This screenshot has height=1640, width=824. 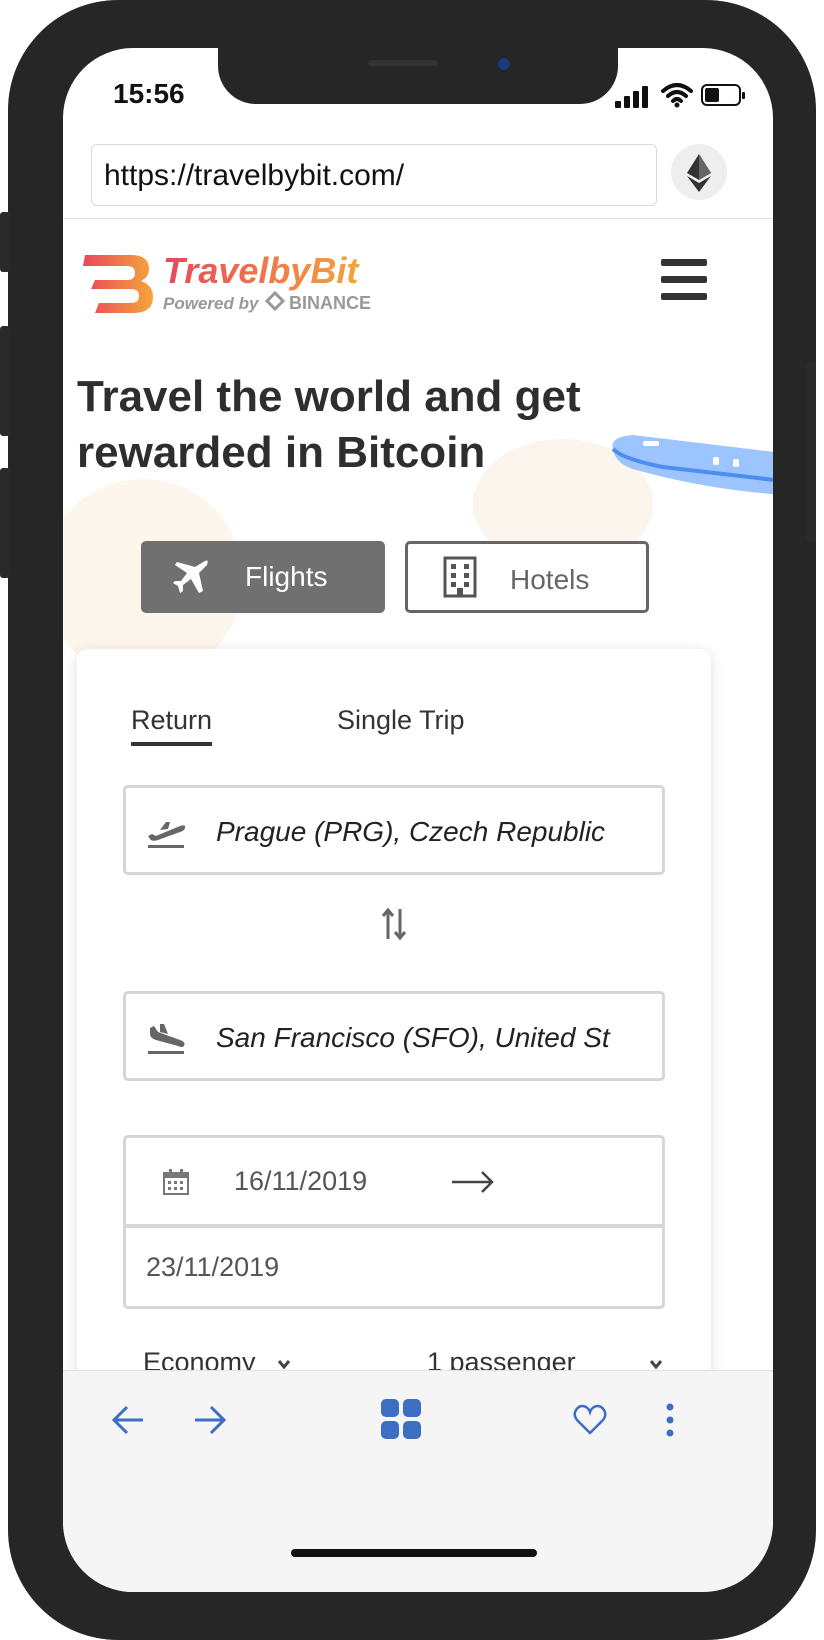 I want to click on depart-date: 16/11/2019, so click(x=300, y=1181).